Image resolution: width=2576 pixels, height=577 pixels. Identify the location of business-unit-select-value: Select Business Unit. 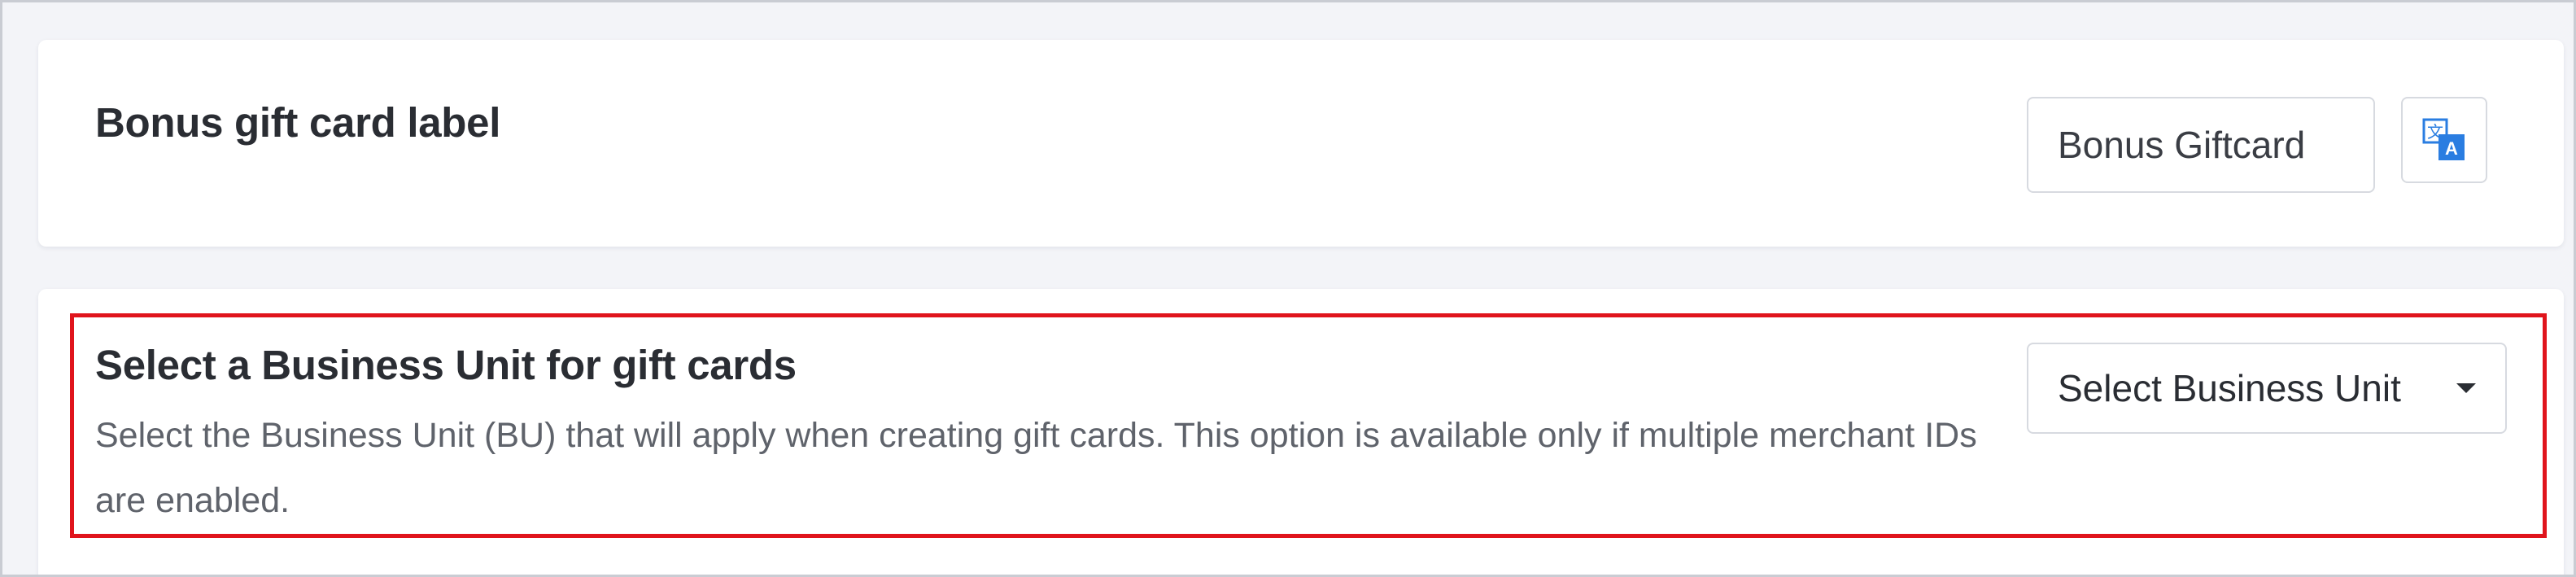
(2229, 388).